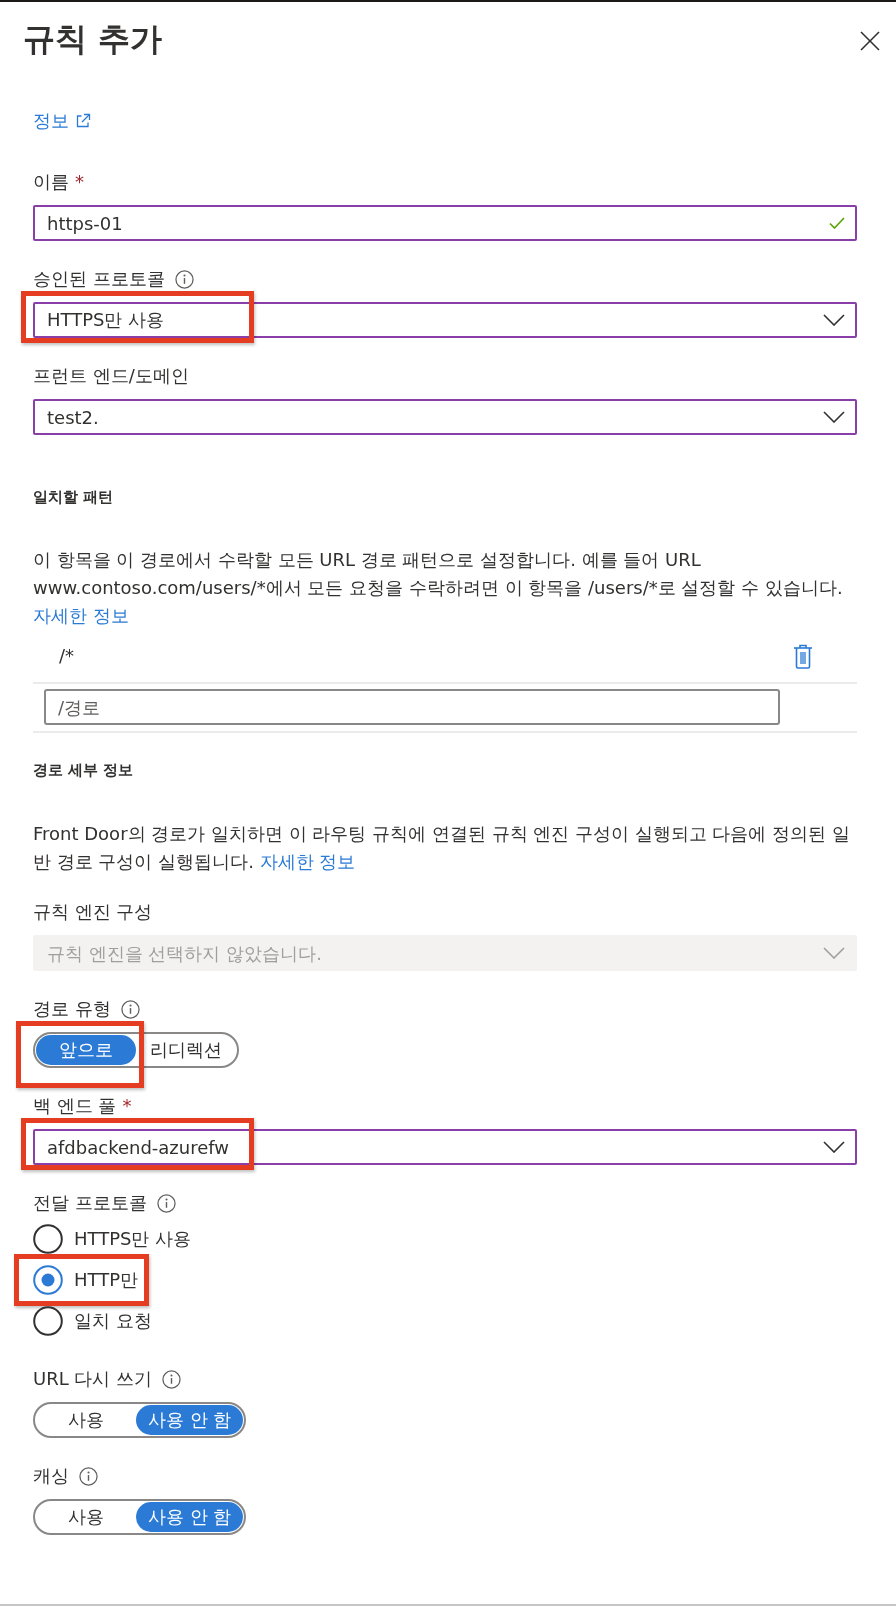  Describe the element at coordinates (93, 39) in the screenshot. I see `panel-title: 규칙 추가` at that location.